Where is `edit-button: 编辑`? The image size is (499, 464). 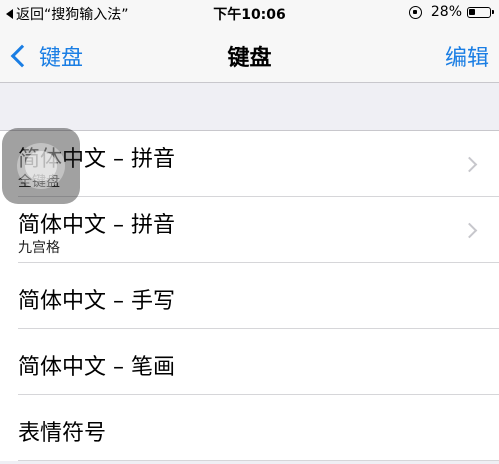
edit-button: 编辑 is located at coordinates (467, 56).